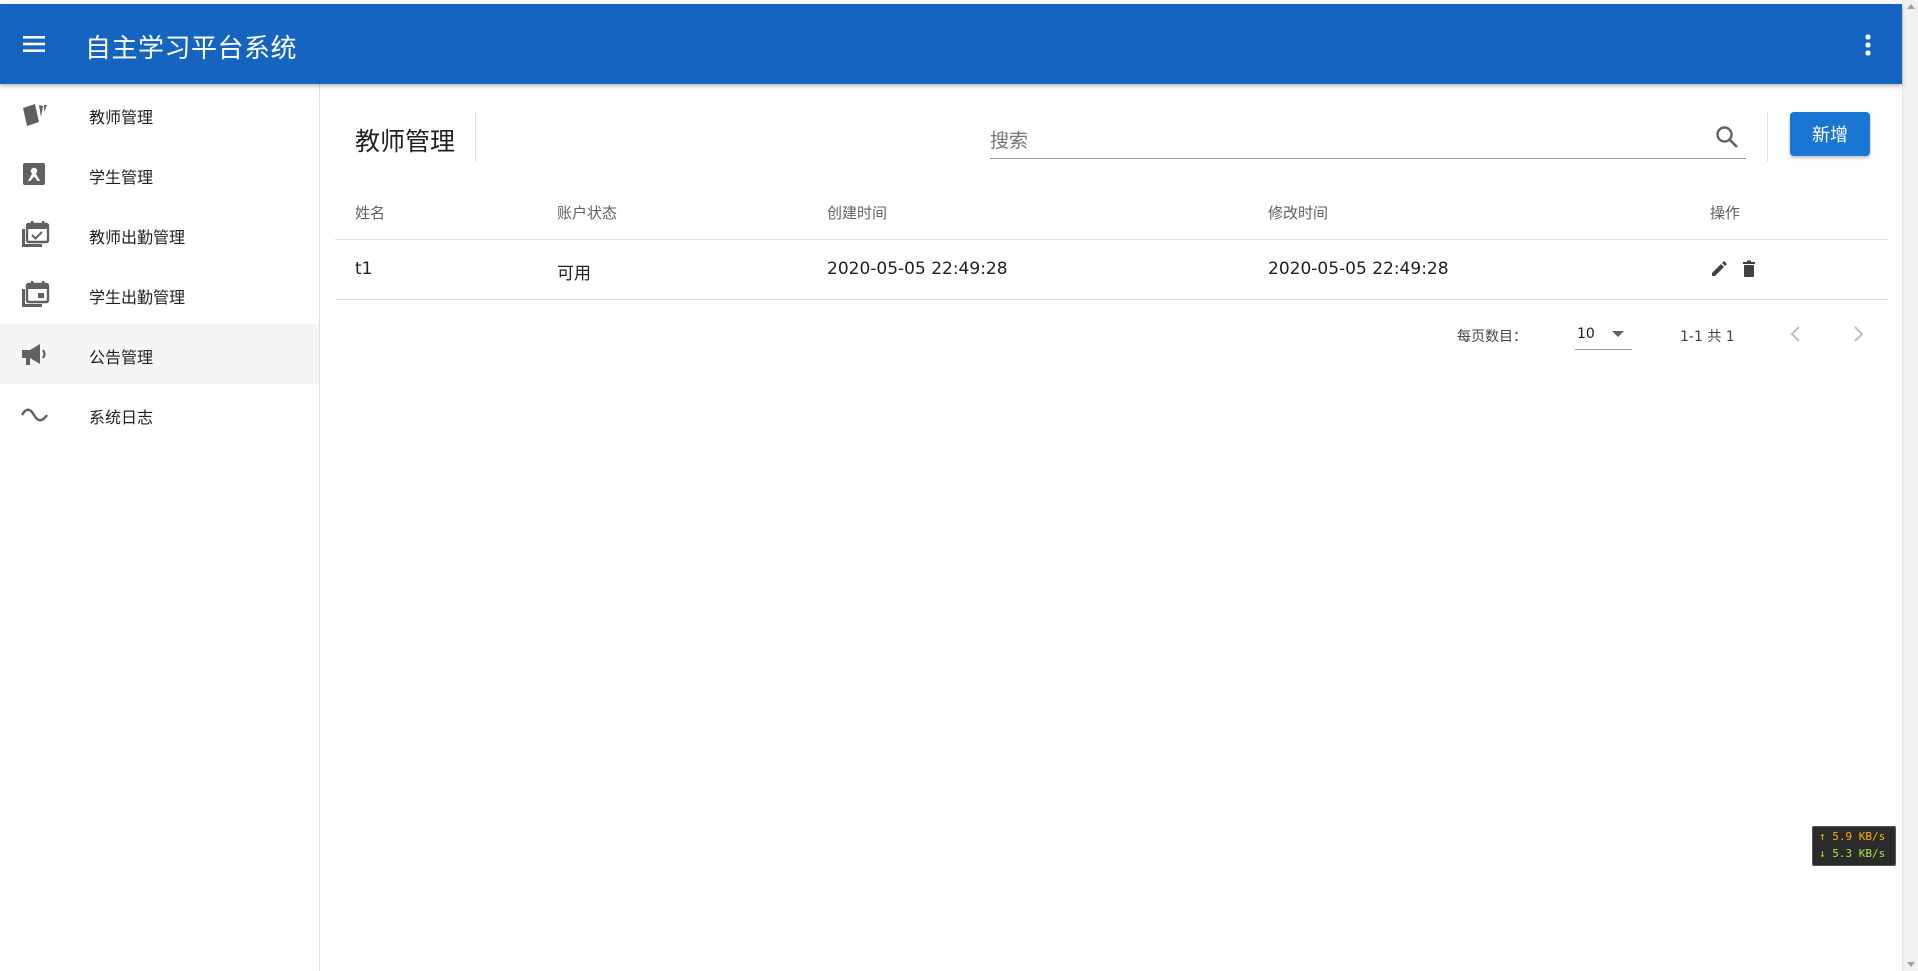 The height and width of the screenshot is (971, 1918). I want to click on calendar-stack-icon, so click(35, 295).